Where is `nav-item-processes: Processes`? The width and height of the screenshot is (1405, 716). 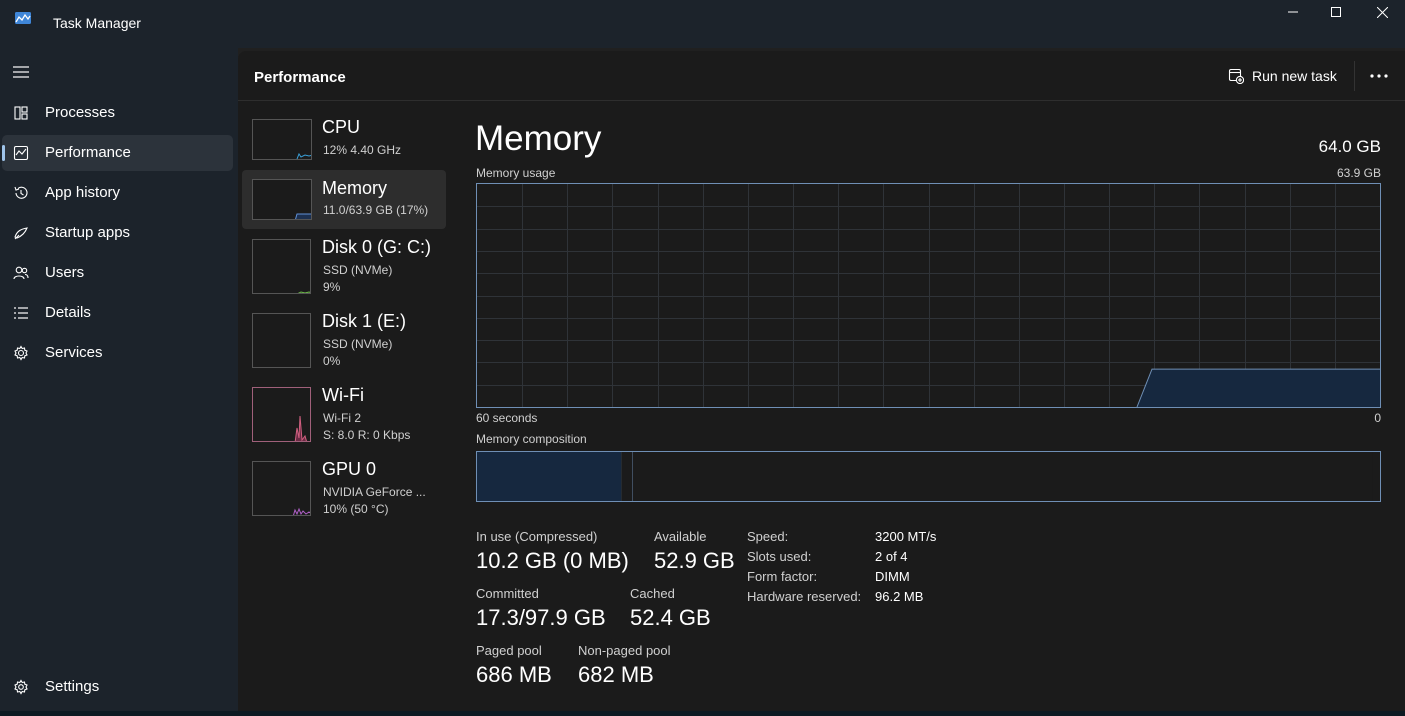
nav-item-processes: Processes is located at coordinates (117, 113).